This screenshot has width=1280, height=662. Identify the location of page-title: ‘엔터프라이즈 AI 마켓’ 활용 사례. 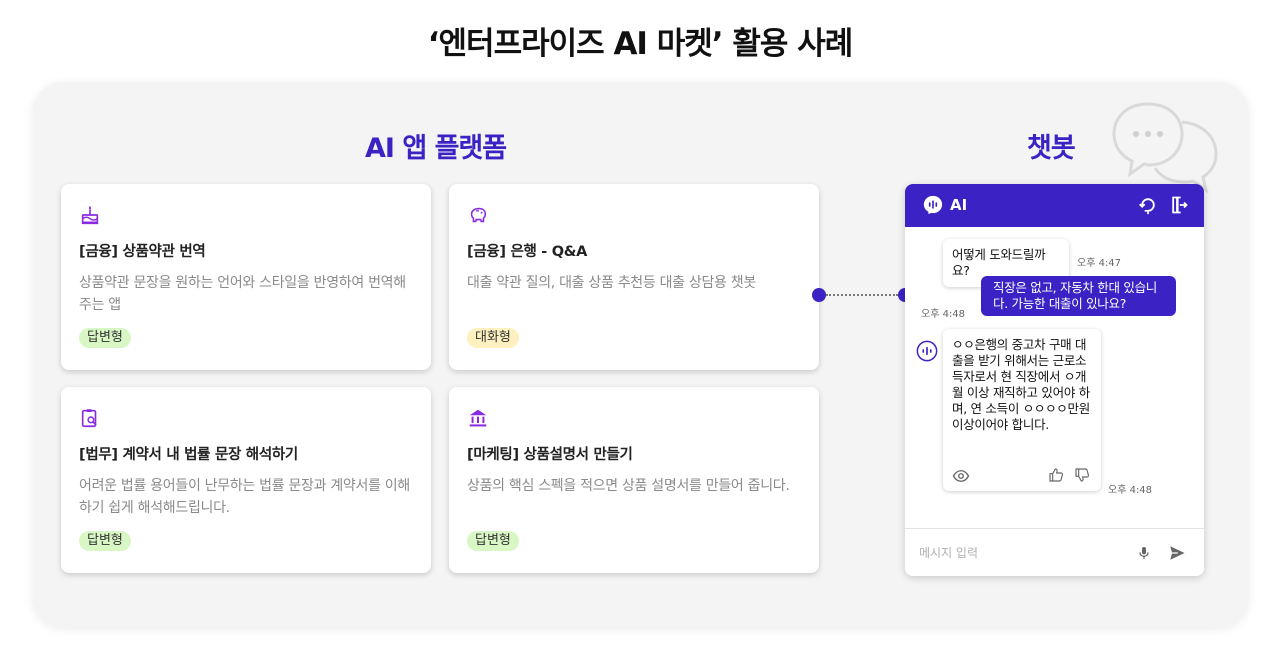
(640, 44).